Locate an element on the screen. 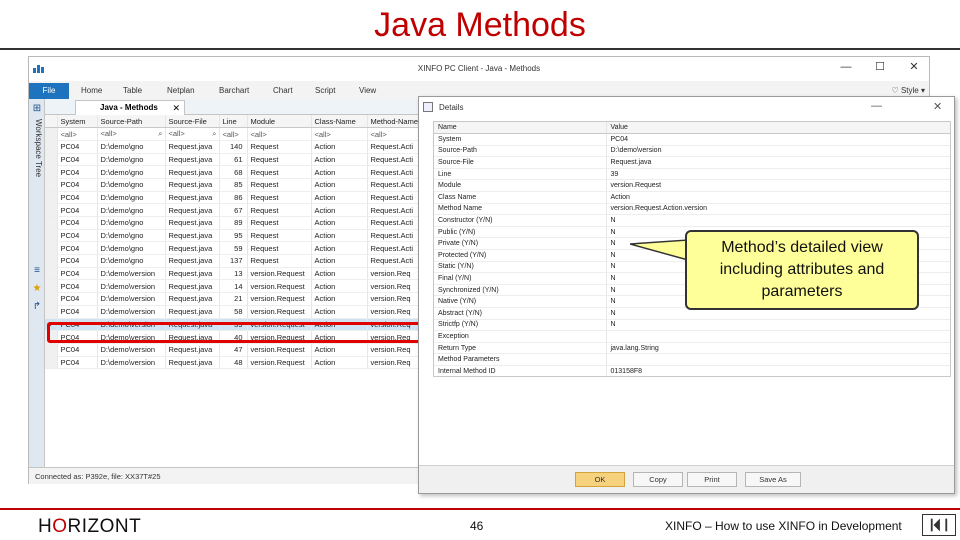  details-column-value: Value is located at coordinates (778, 128).